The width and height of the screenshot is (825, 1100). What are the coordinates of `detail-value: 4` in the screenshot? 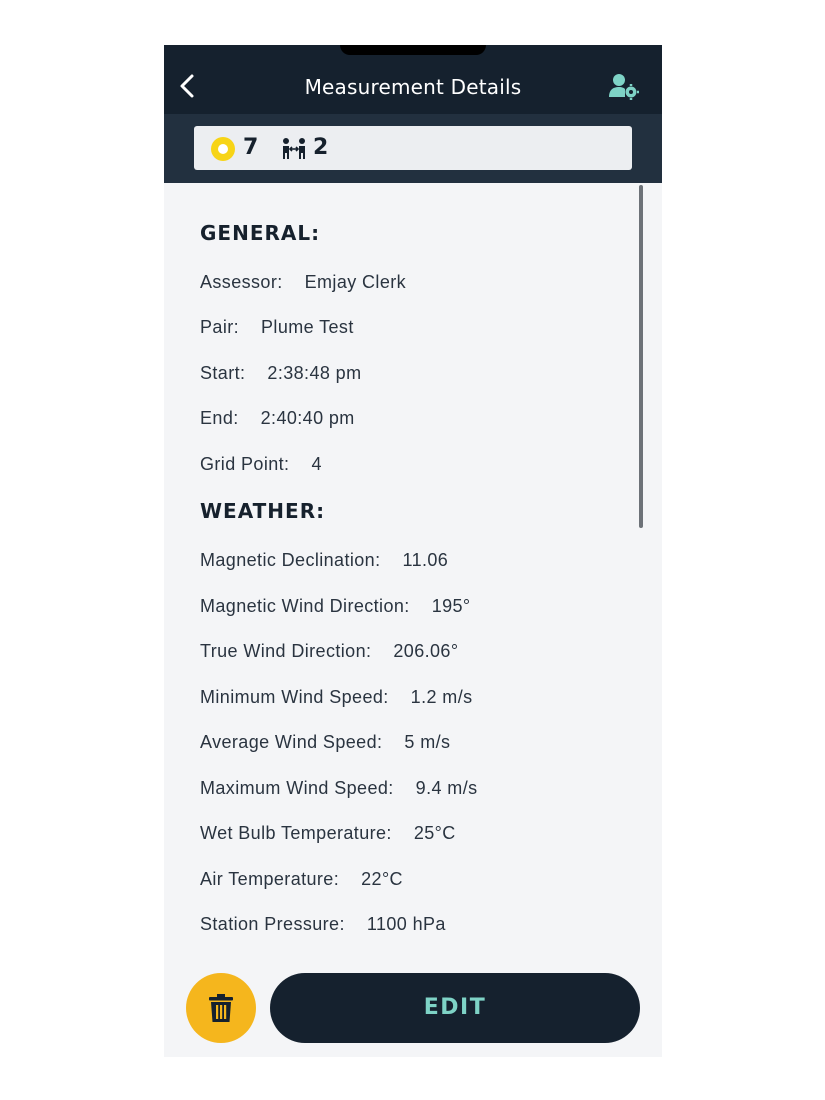 It's located at (316, 464).